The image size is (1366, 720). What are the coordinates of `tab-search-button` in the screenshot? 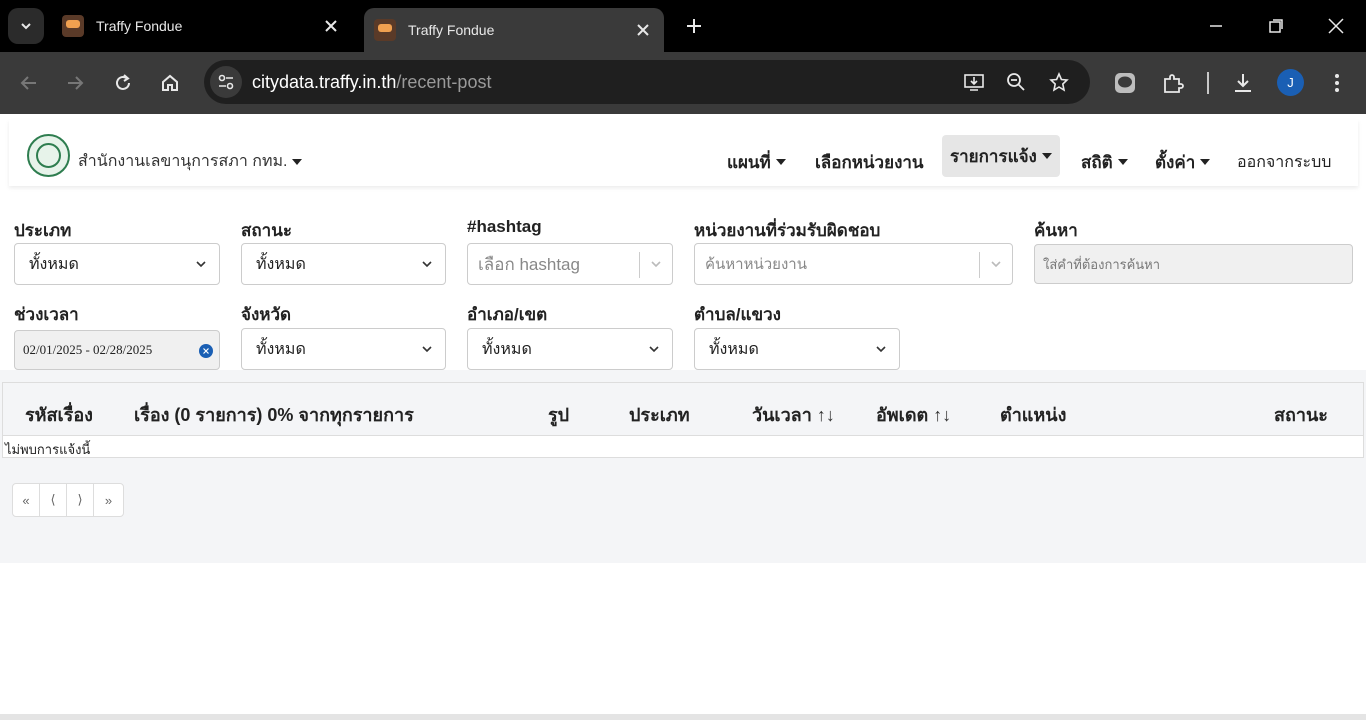 It's located at (26, 26).